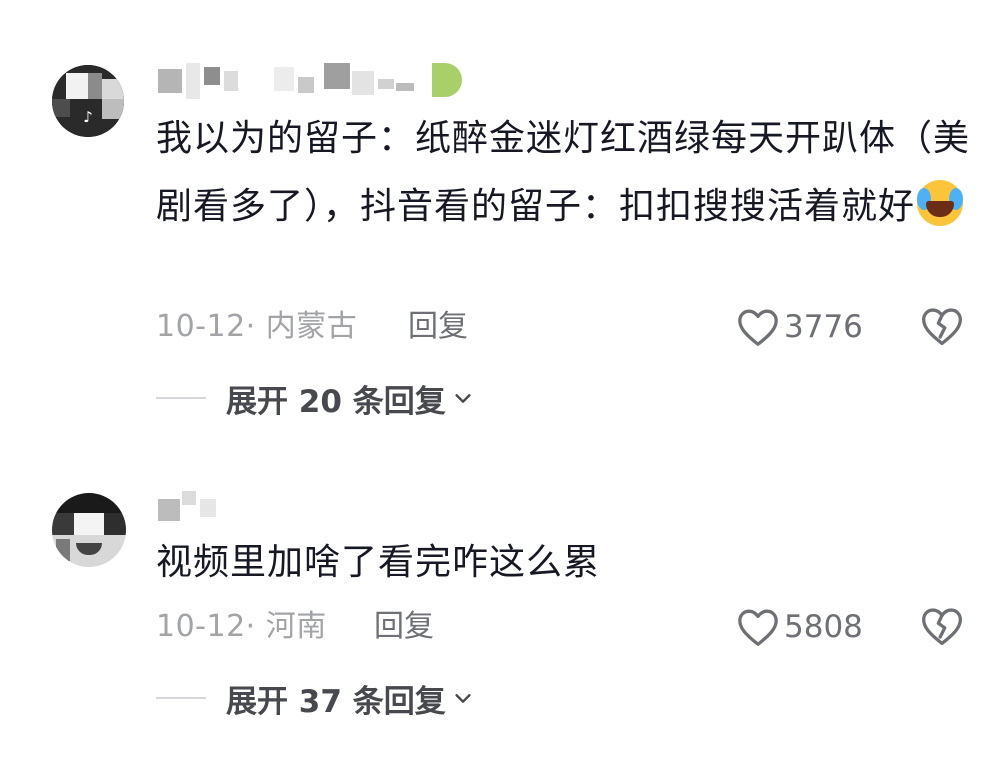 Image resolution: width=1000 pixels, height=762 pixels. What do you see at coordinates (241, 626) in the screenshot?
I see `date-location: 10-12· 河南` at bounding box center [241, 626].